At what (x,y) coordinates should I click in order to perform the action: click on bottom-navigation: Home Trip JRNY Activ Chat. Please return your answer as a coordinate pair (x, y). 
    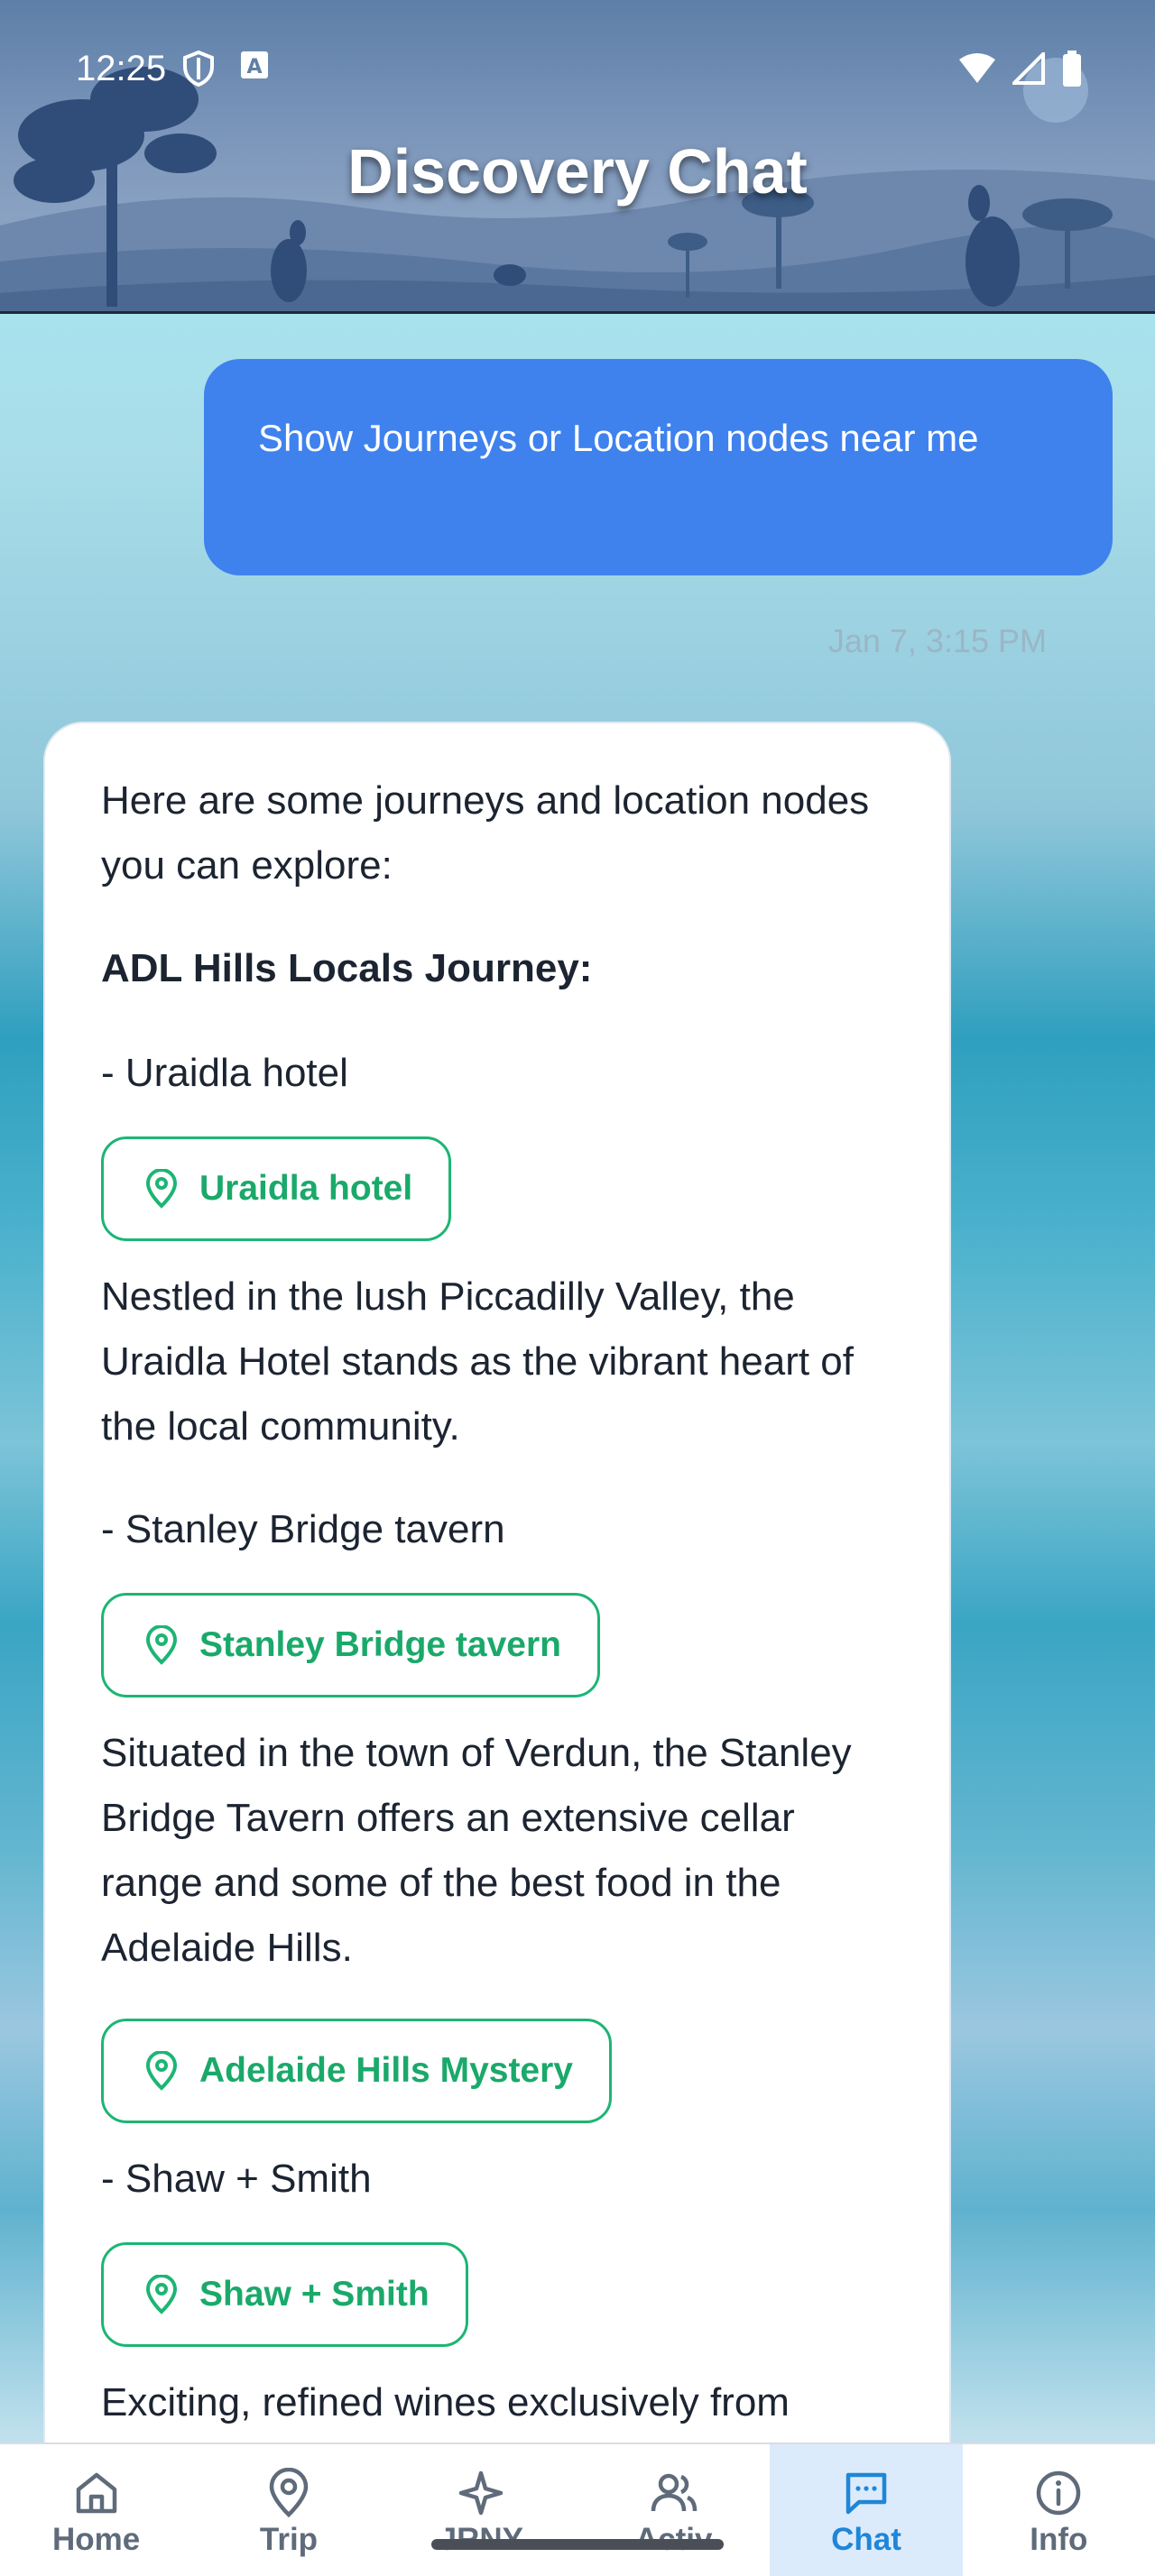
    Looking at the image, I should click on (577, 2509).